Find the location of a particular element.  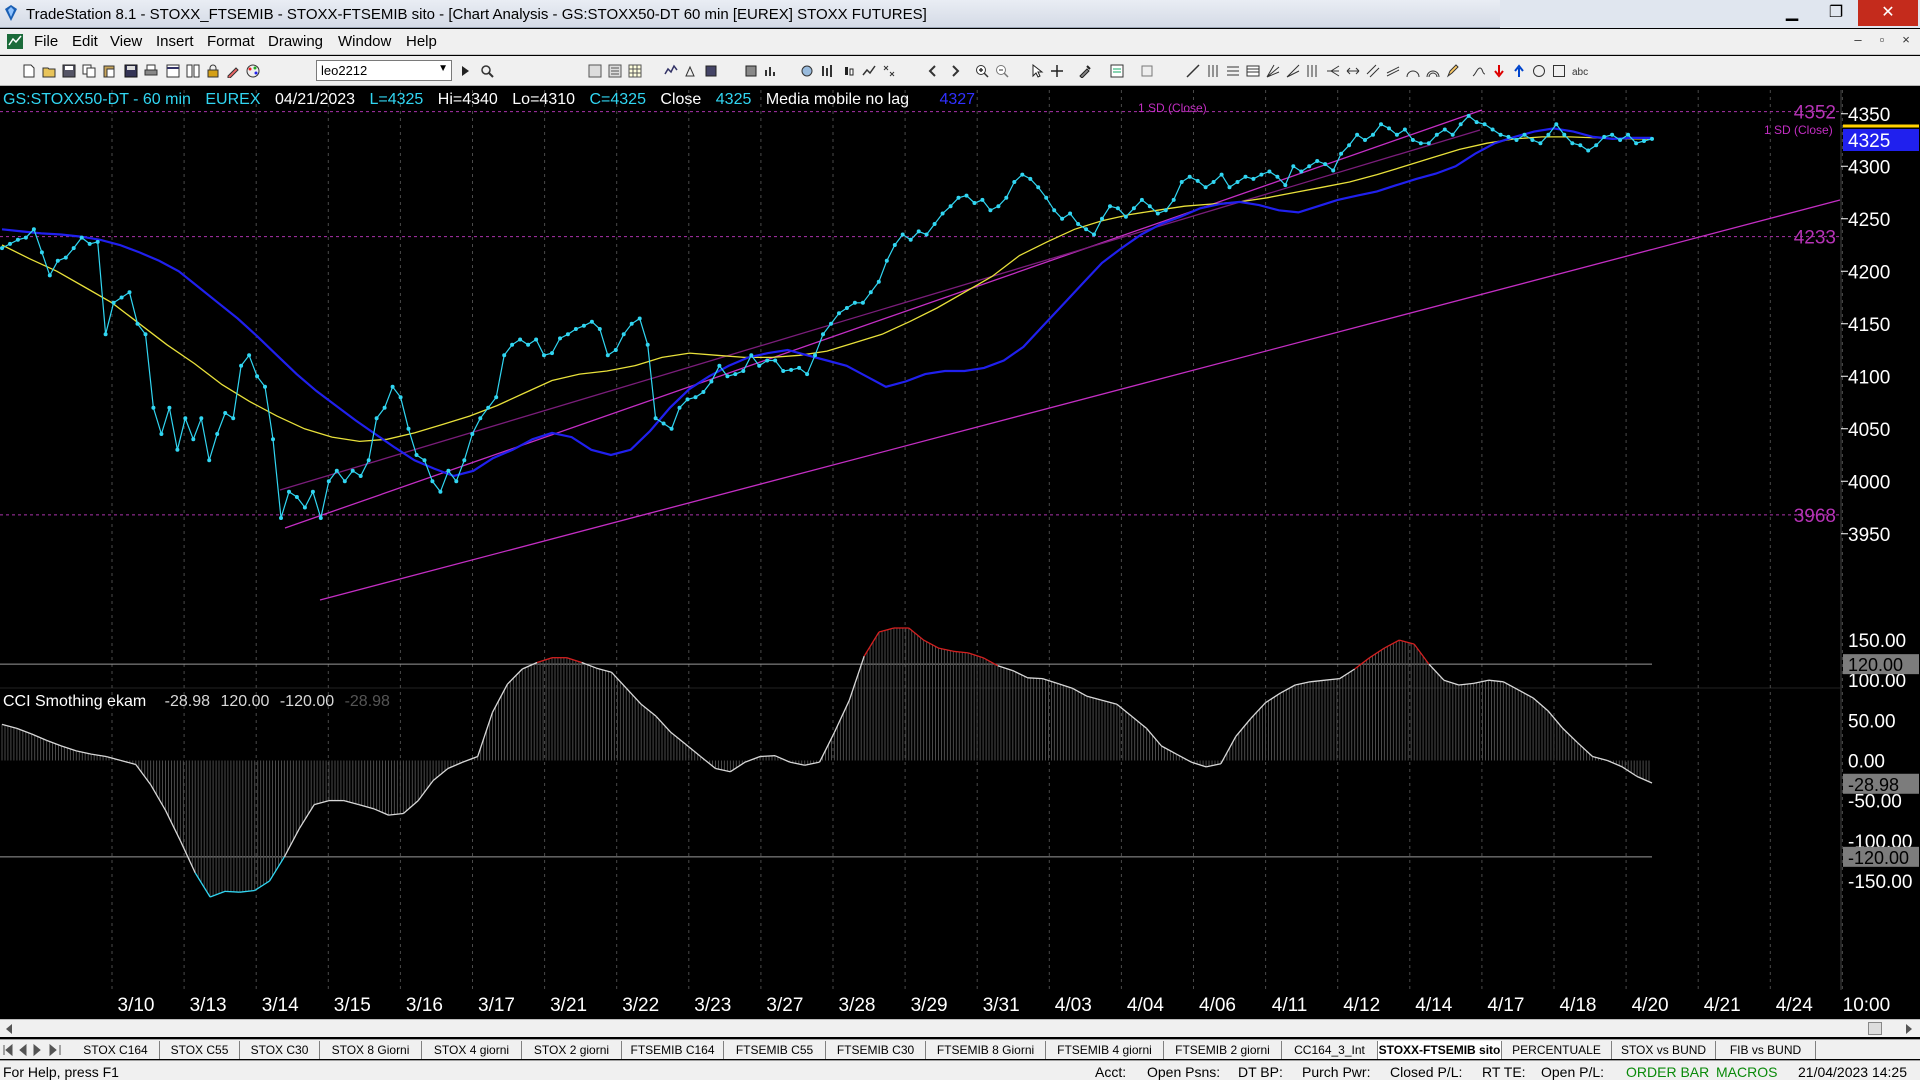

retracement-icon is located at coordinates (1253, 71).